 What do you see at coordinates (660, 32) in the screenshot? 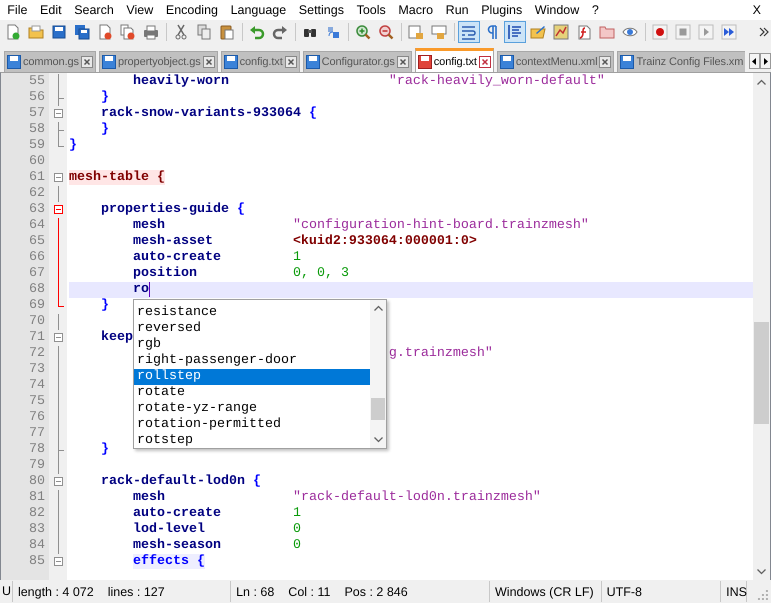
I see `record-icon` at bounding box center [660, 32].